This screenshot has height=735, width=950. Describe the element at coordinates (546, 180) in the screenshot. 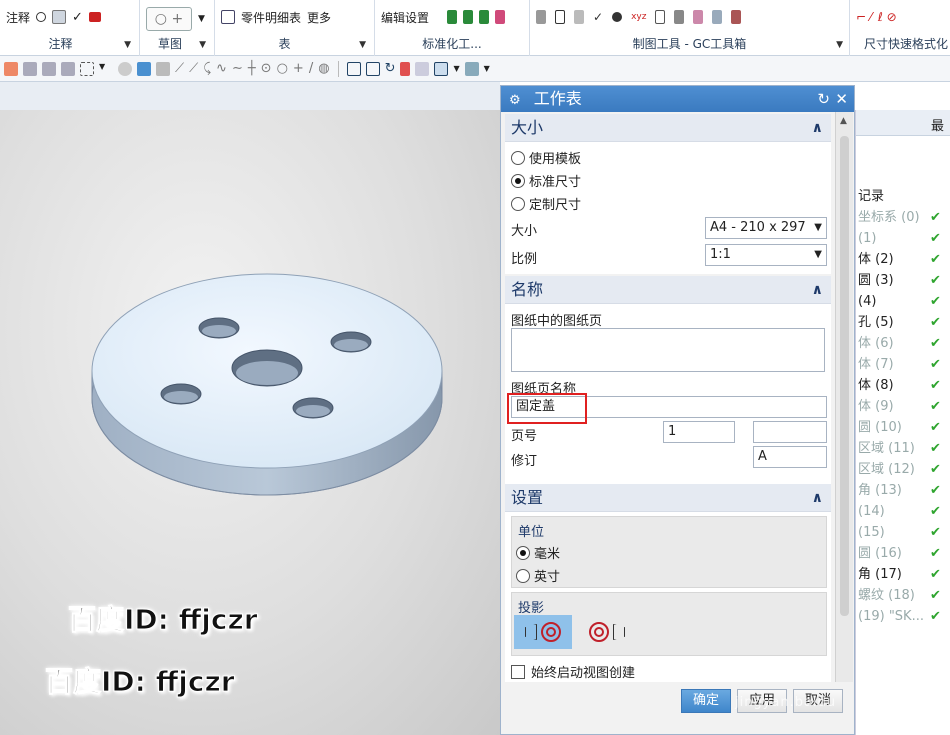

I see `radio-standard-size: 标准尺寸` at that location.